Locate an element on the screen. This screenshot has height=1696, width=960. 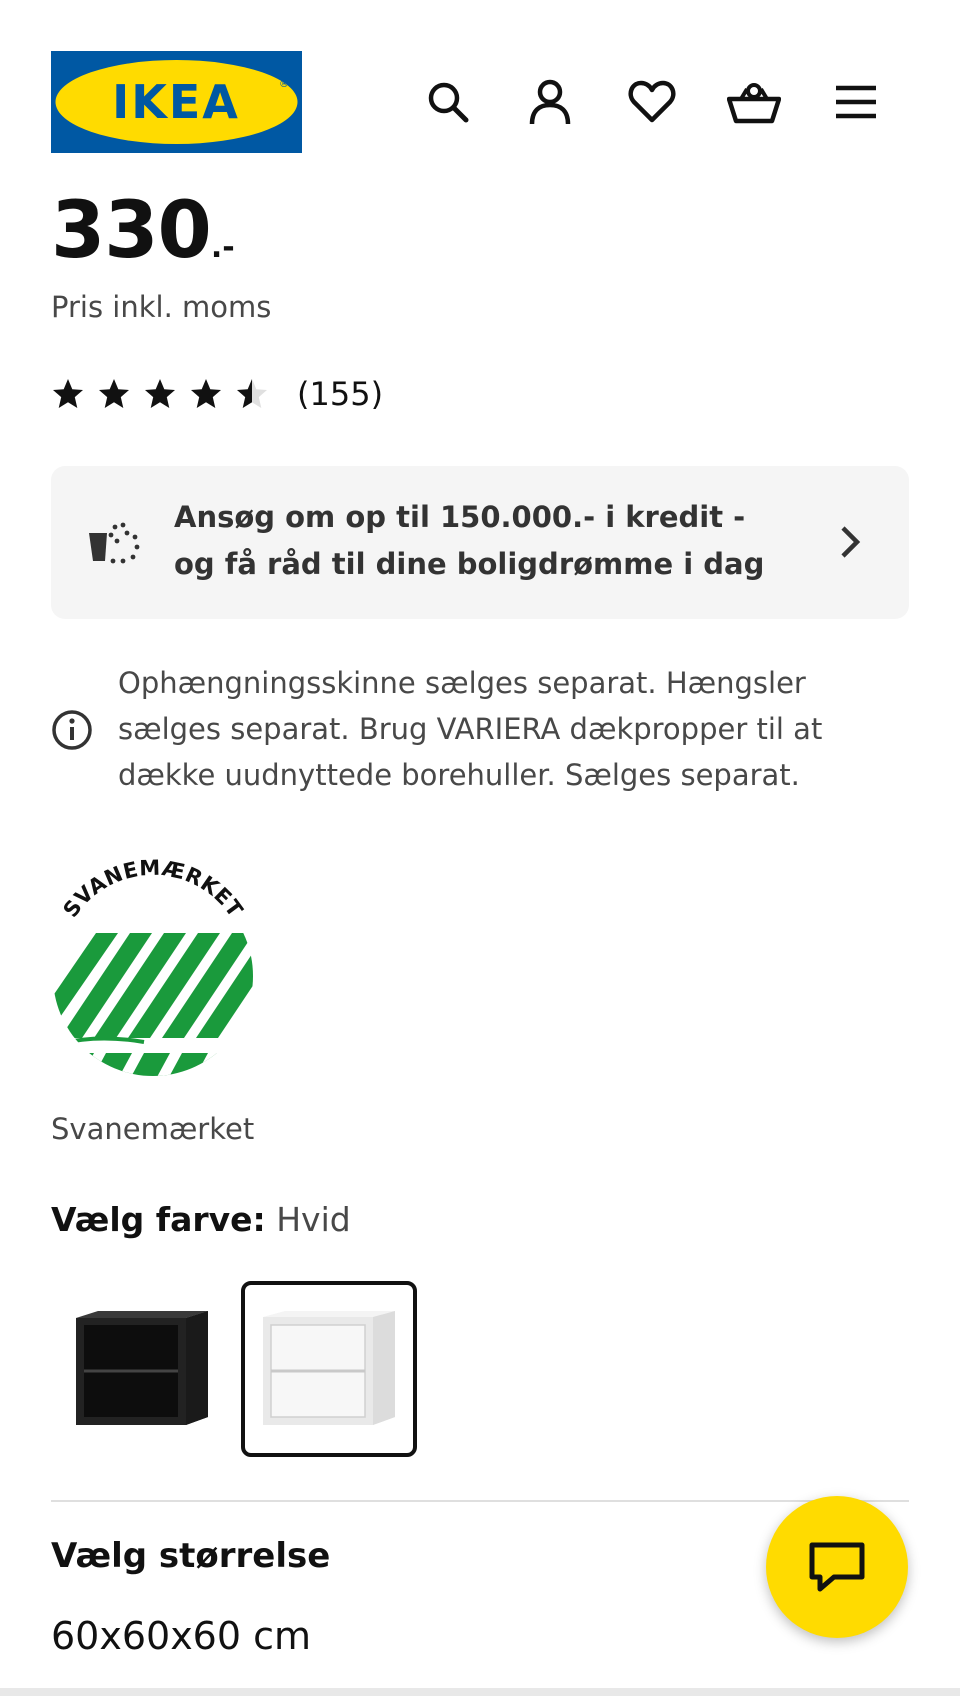
price: 330.- is located at coordinates (143, 231).